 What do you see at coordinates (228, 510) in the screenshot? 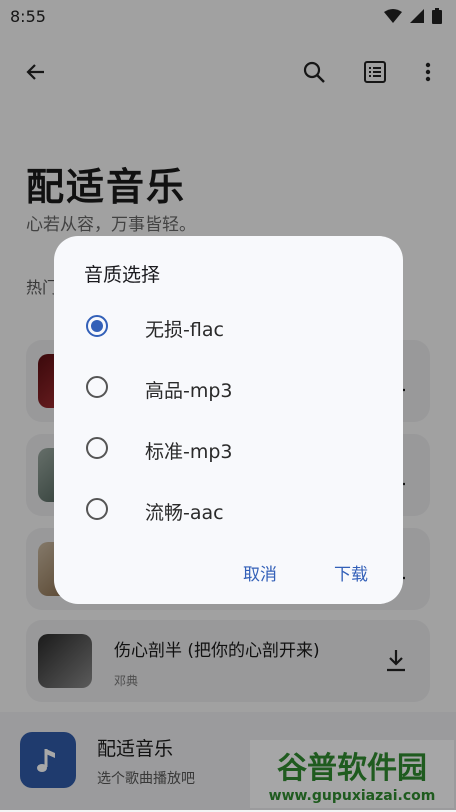
I see `option-aac: 流畅-aac` at bounding box center [228, 510].